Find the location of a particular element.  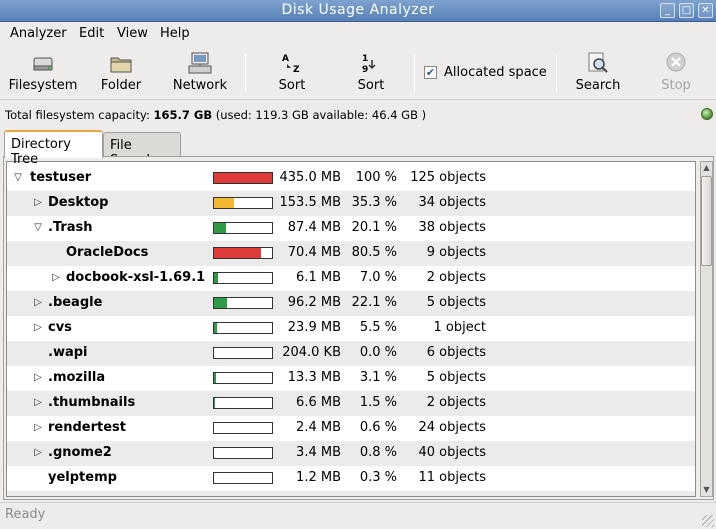

folder-button: Folder is located at coordinates (121, 71).